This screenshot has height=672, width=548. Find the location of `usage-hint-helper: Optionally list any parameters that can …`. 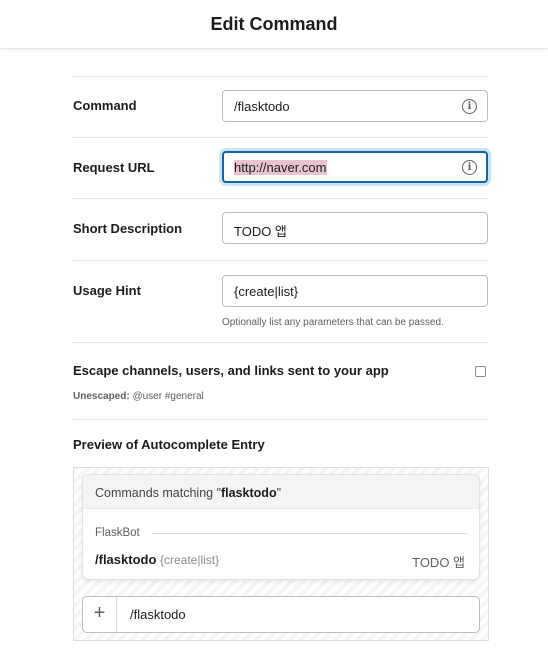

usage-hint-helper: Optionally list any parameters that can … is located at coordinates (333, 322).